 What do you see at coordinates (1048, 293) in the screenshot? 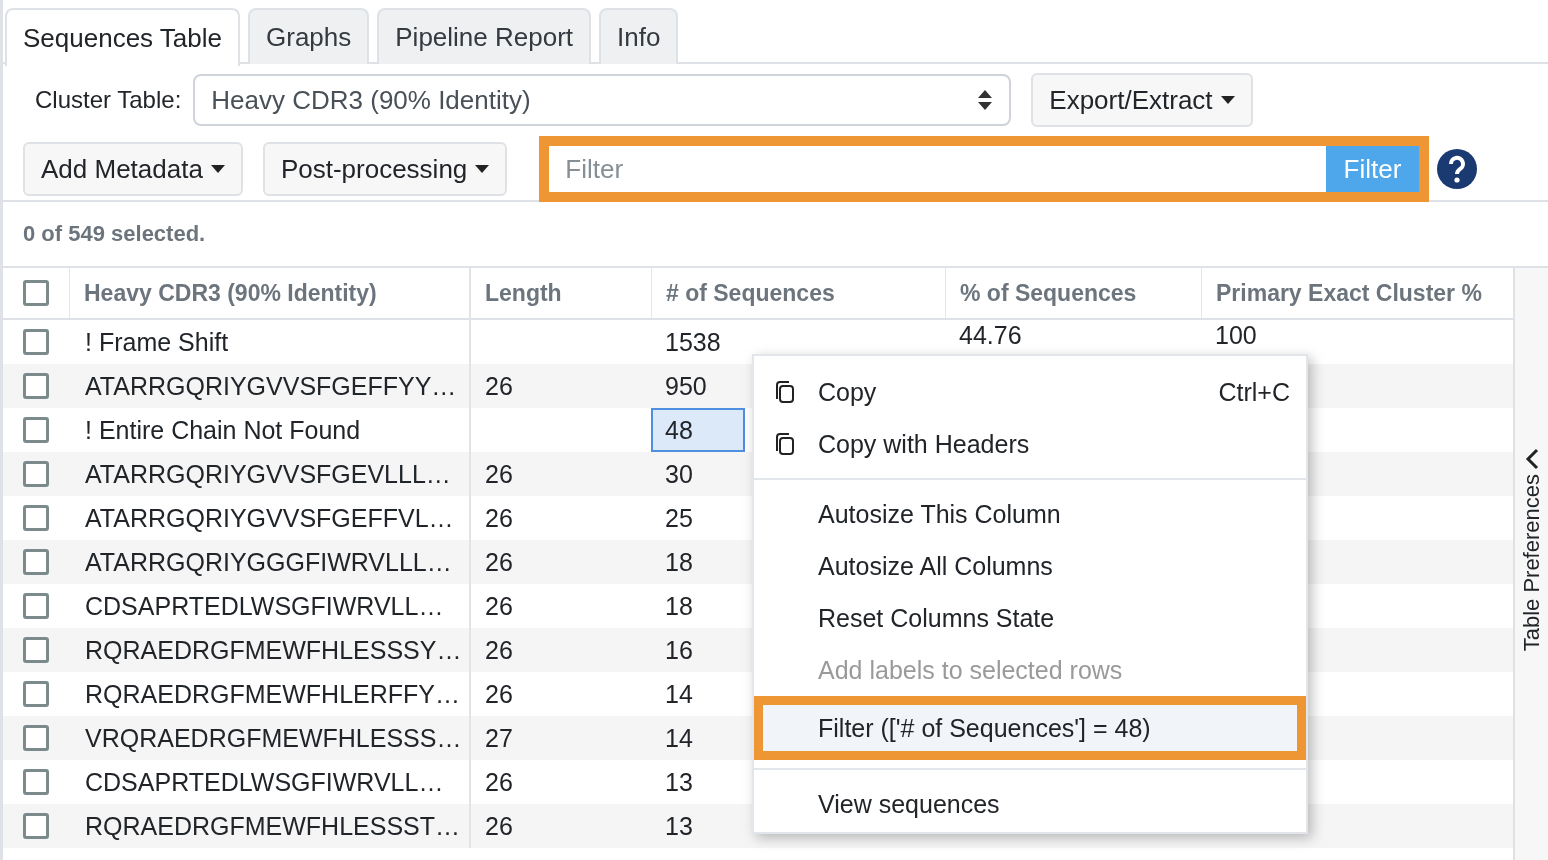
I see `column-header: % of Sequences` at bounding box center [1048, 293].